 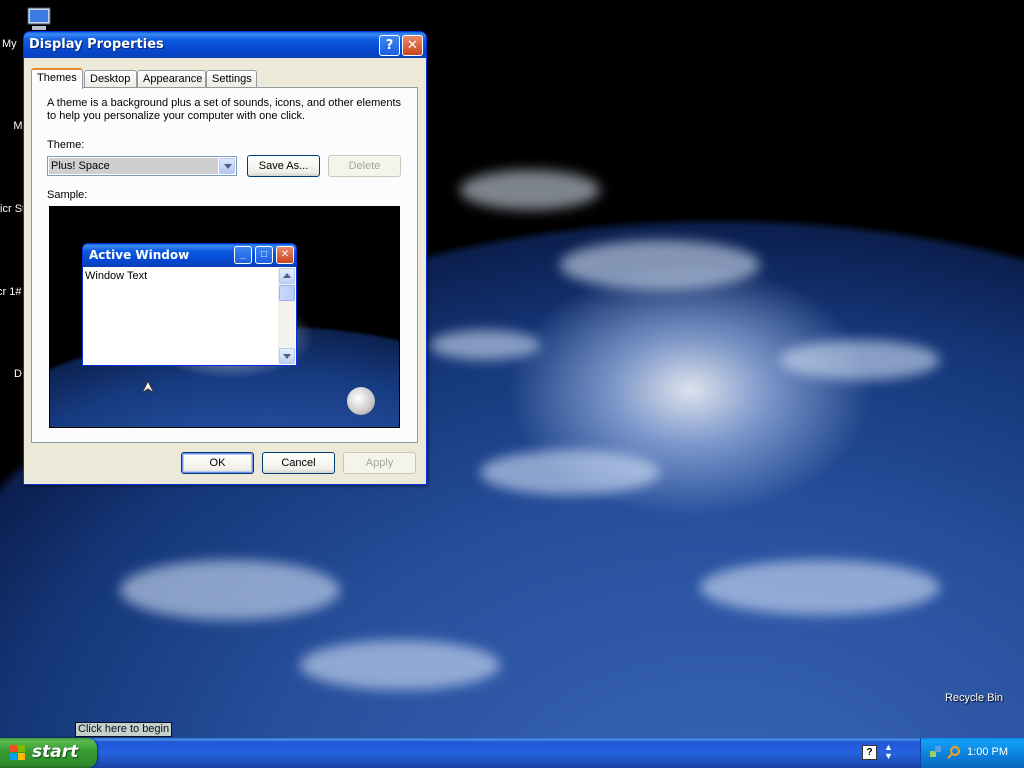 I want to click on minimize-icon: _, so click(x=243, y=255).